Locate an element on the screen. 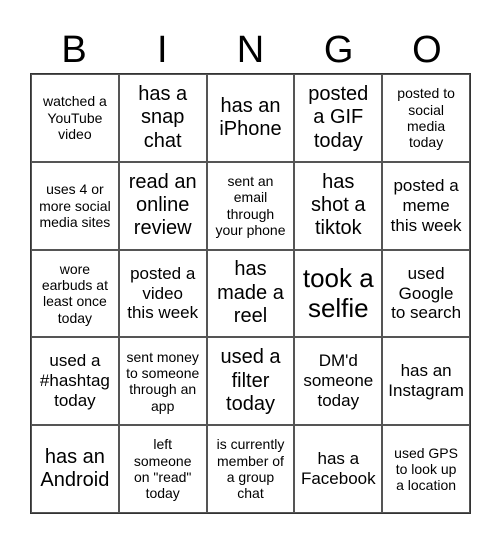 The height and width of the screenshot is (544, 500). bingo-header: B I N G O is located at coordinates (250, 50).